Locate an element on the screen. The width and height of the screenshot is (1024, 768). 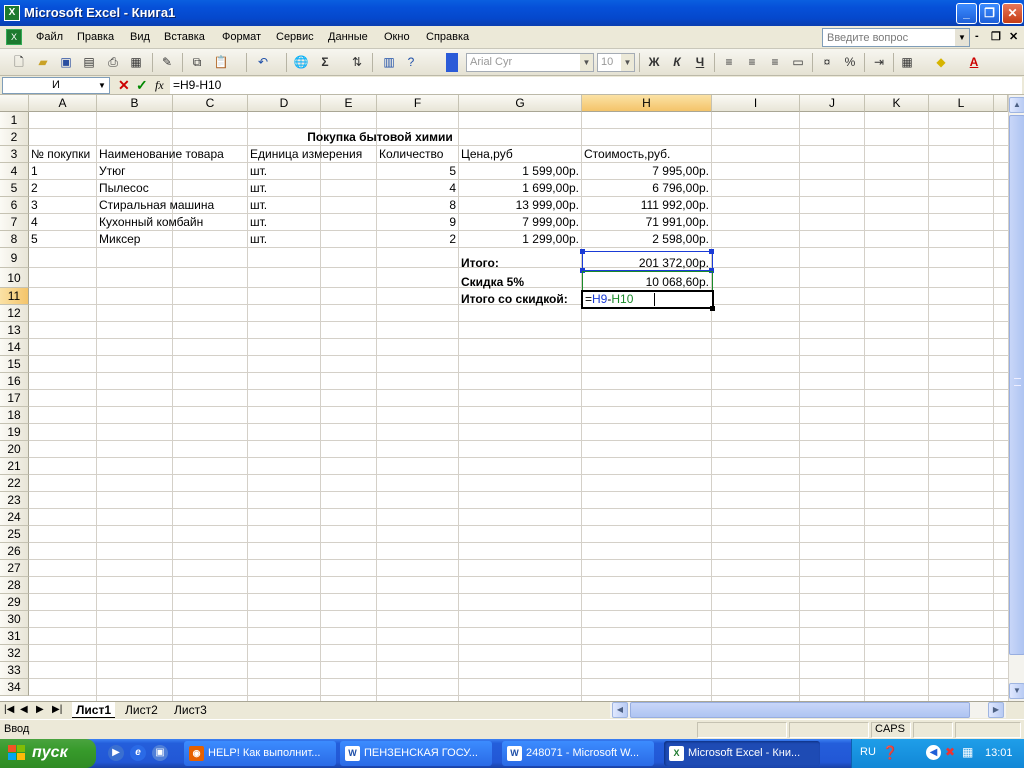
currency-icon: ¤ is located at coordinates (827, 62).